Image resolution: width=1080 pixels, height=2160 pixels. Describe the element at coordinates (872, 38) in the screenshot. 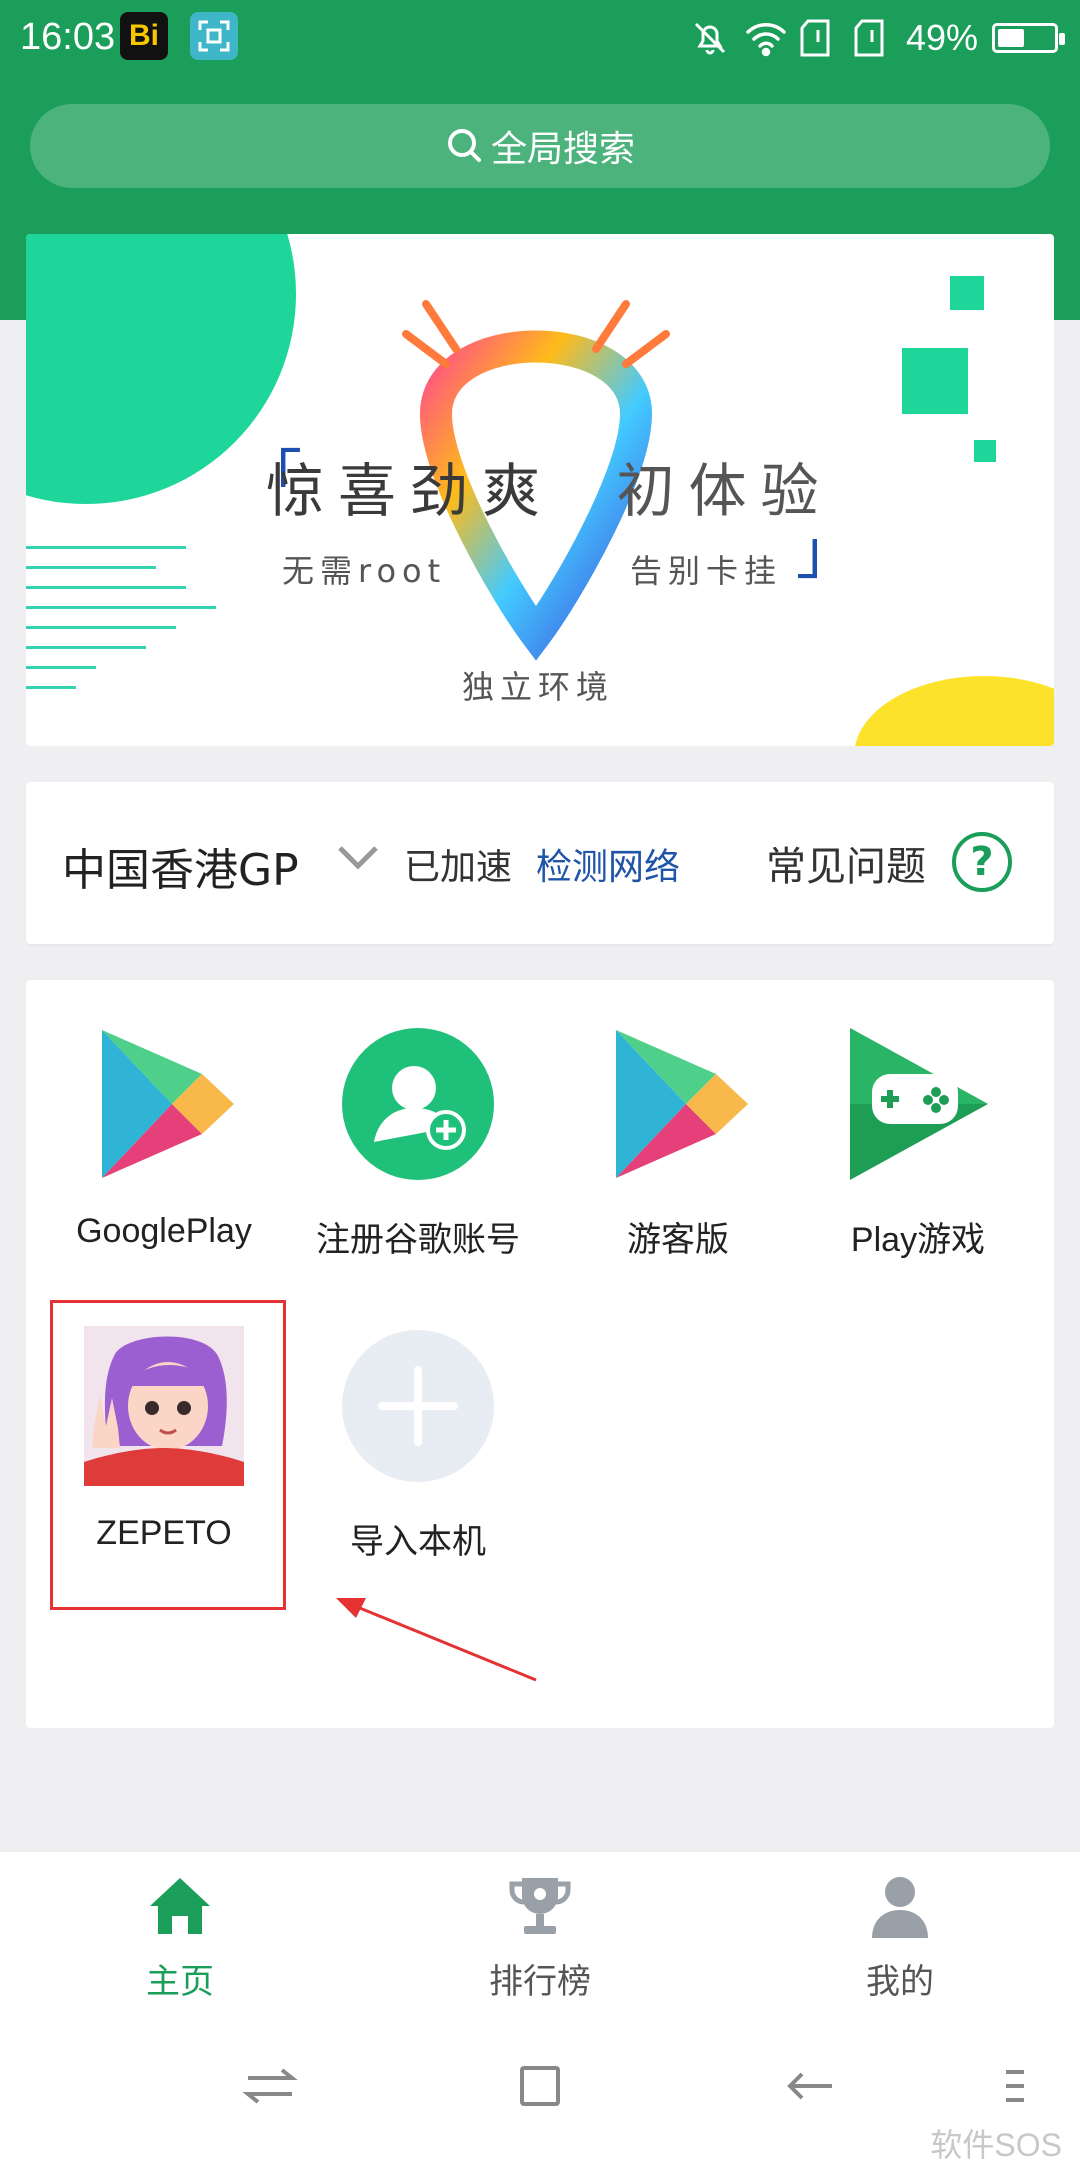

I see `sim2-icon` at that location.